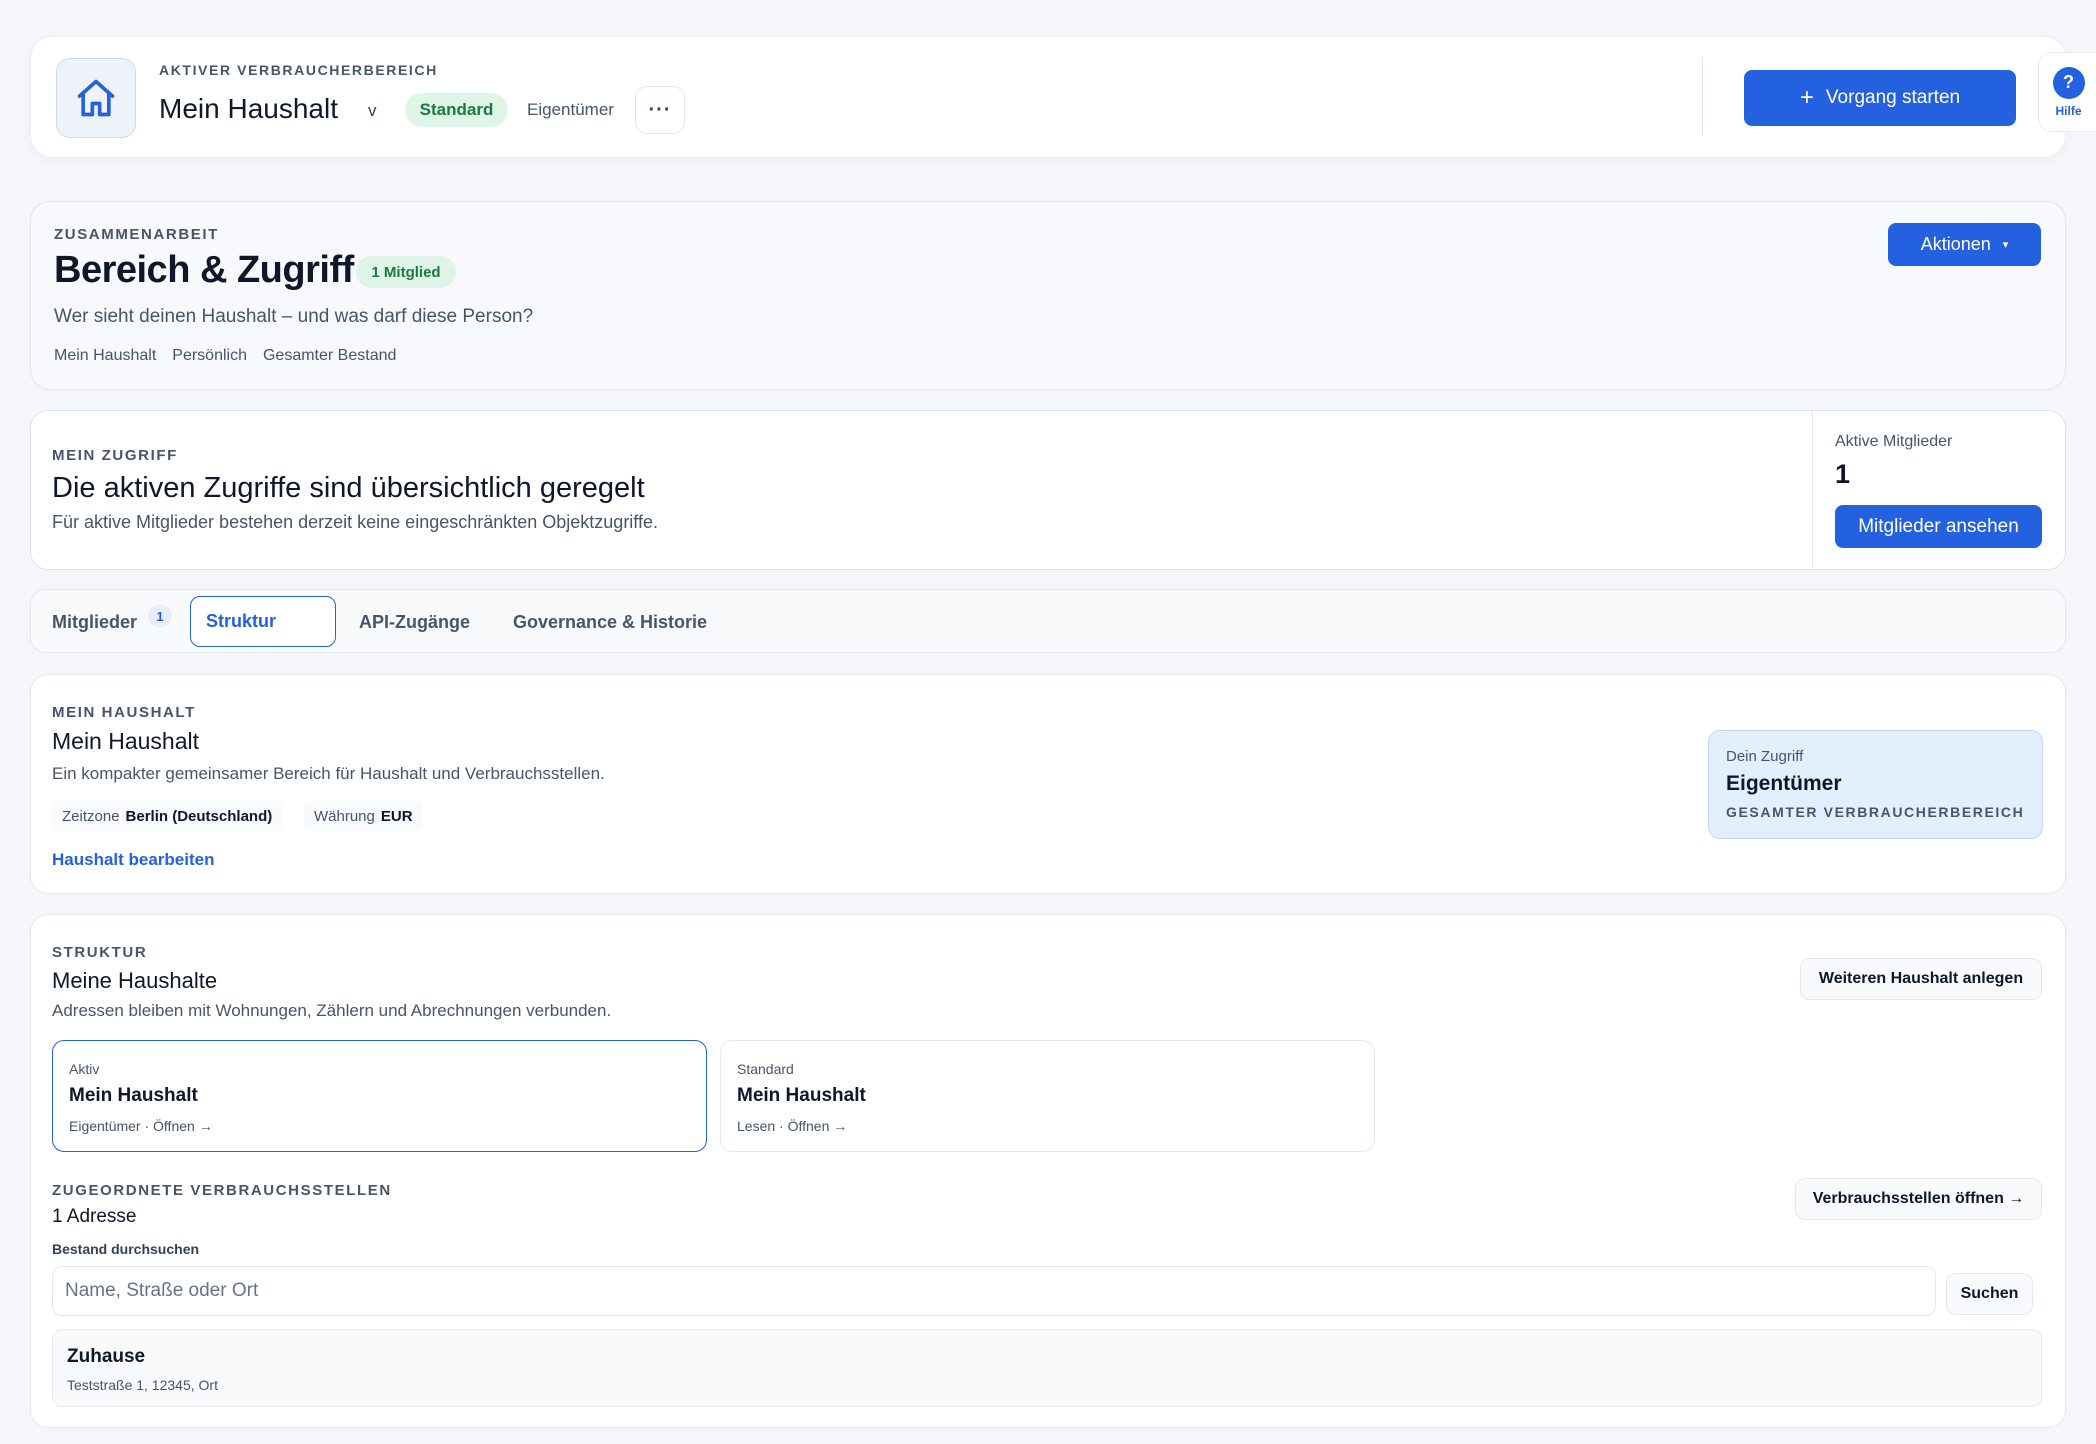  I want to click on tab-governance: Governance & Historie, so click(610, 622).